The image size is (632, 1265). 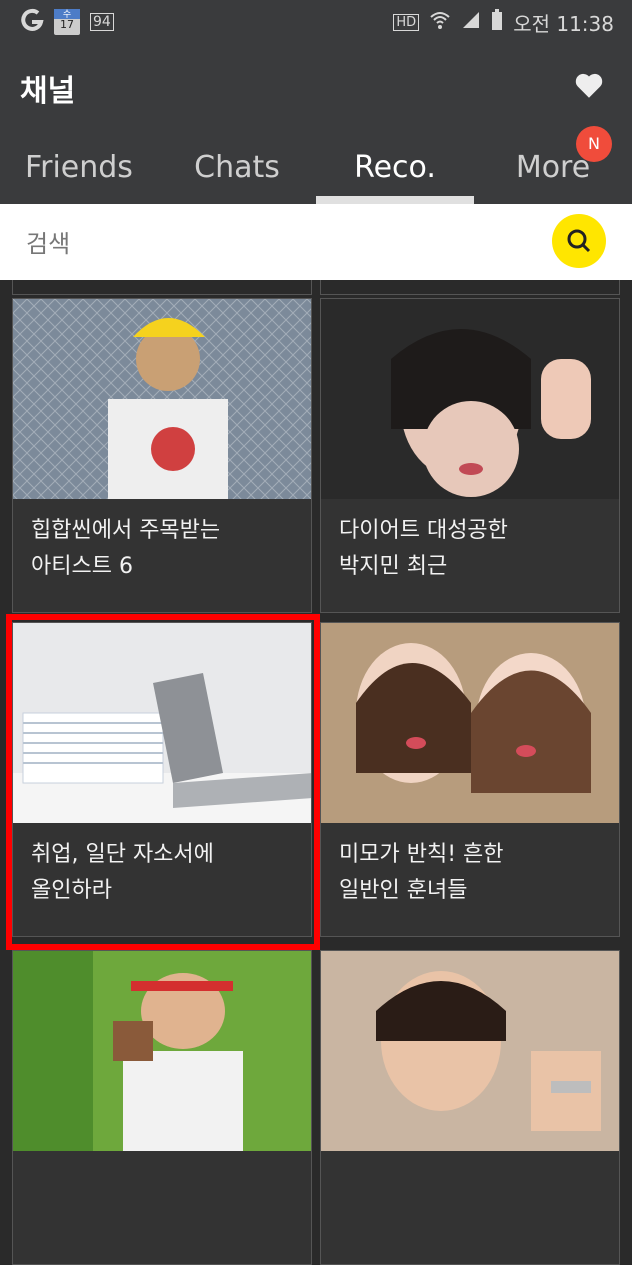 What do you see at coordinates (48, 91) in the screenshot?
I see `page-title: 채널` at bounding box center [48, 91].